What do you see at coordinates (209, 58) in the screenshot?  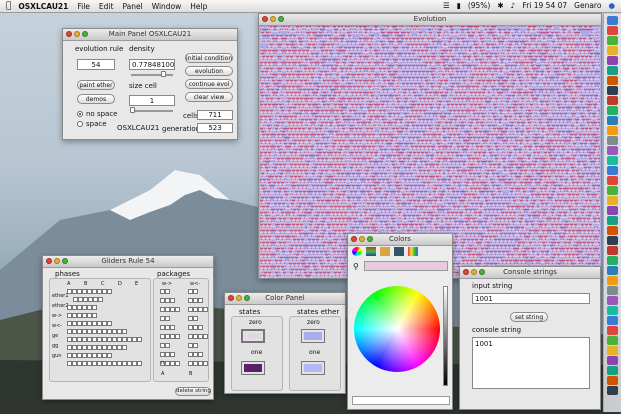 I see `initial-condition-button: initial condition` at bounding box center [209, 58].